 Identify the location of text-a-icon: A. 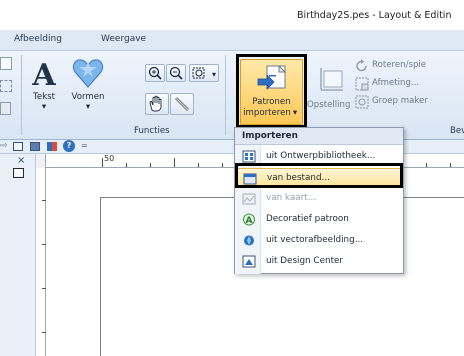
(43, 74).